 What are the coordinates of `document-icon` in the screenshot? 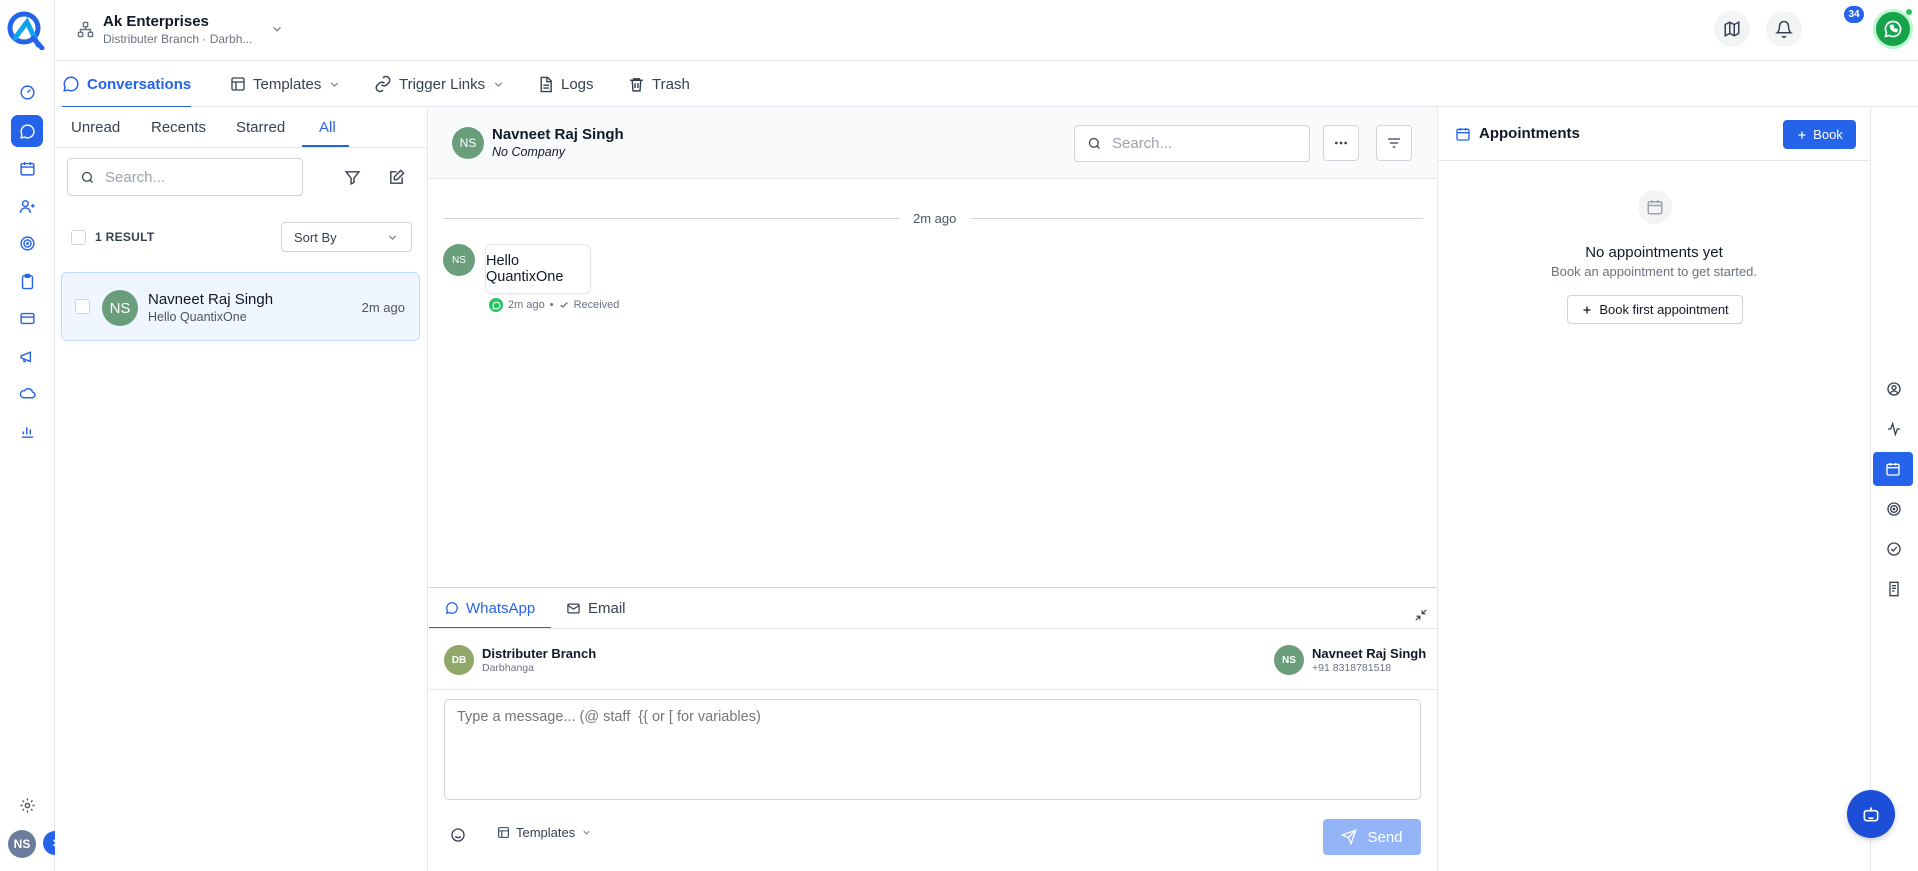 It's located at (546, 84).